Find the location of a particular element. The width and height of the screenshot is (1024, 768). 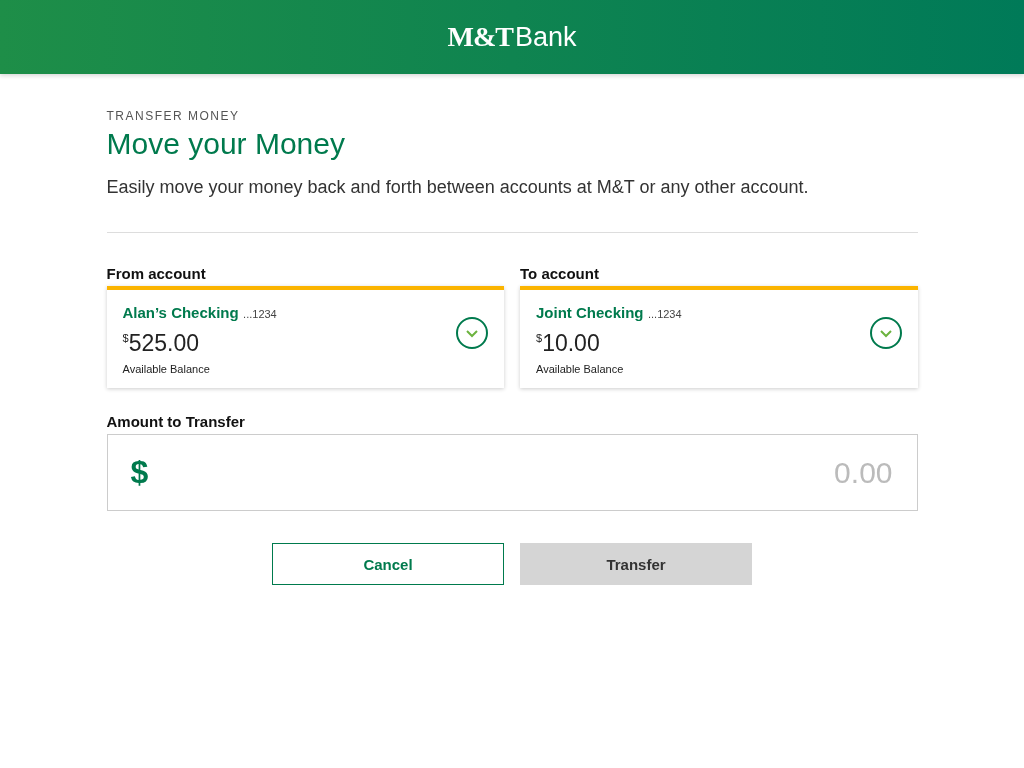

amount-label: Amount to Transfer is located at coordinates (176, 421).